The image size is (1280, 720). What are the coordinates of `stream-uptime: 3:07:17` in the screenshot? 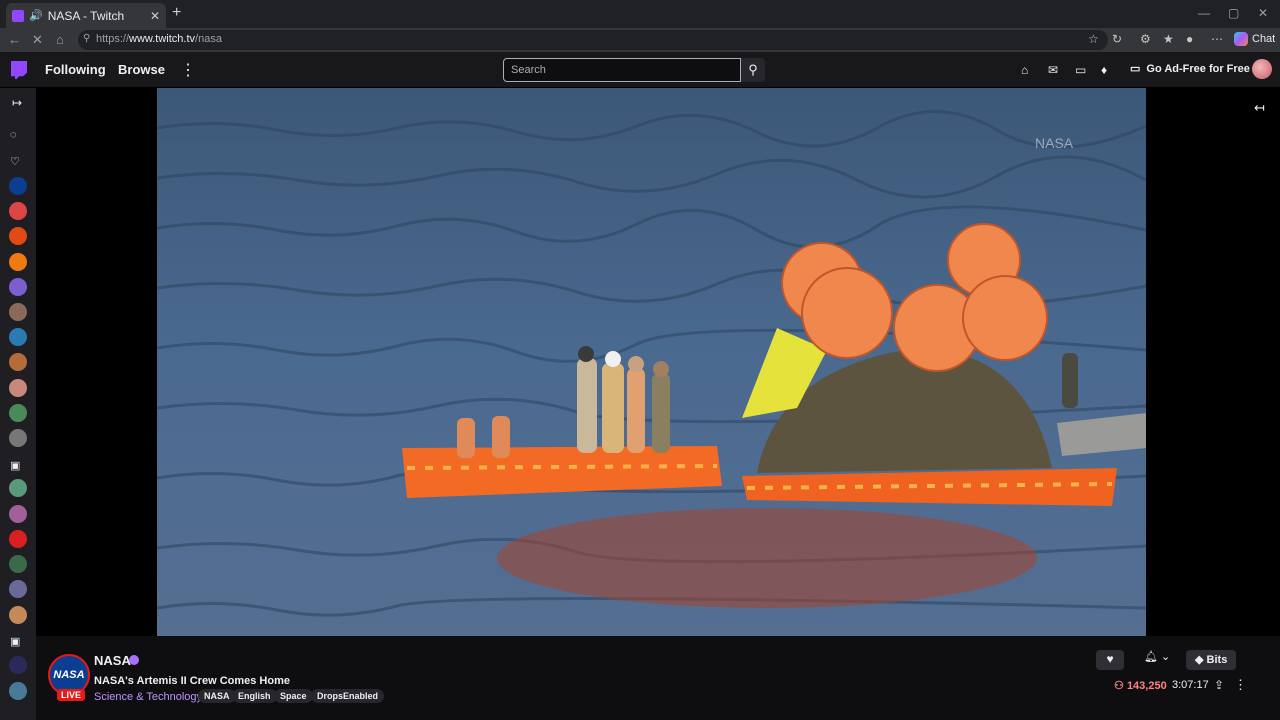 It's located at (1190, 685).